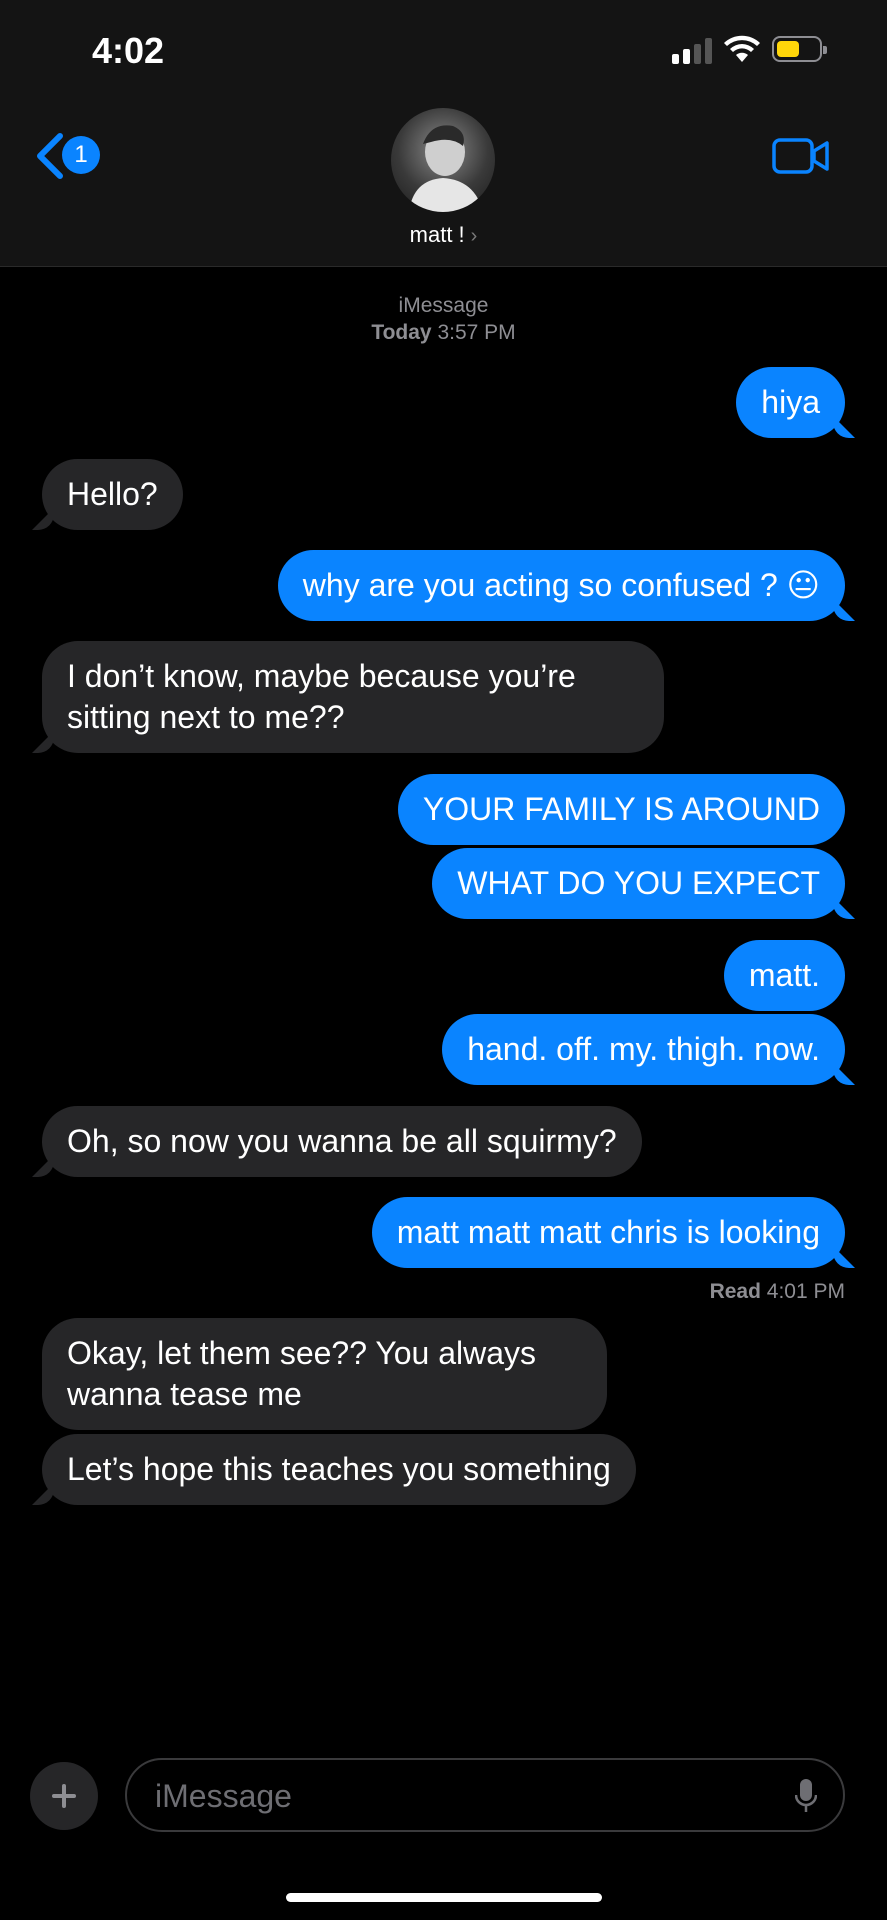 Image resolution: width=887 pixels, height=1920 pixels. I want to click on contact-avatar, so click(443, 160).